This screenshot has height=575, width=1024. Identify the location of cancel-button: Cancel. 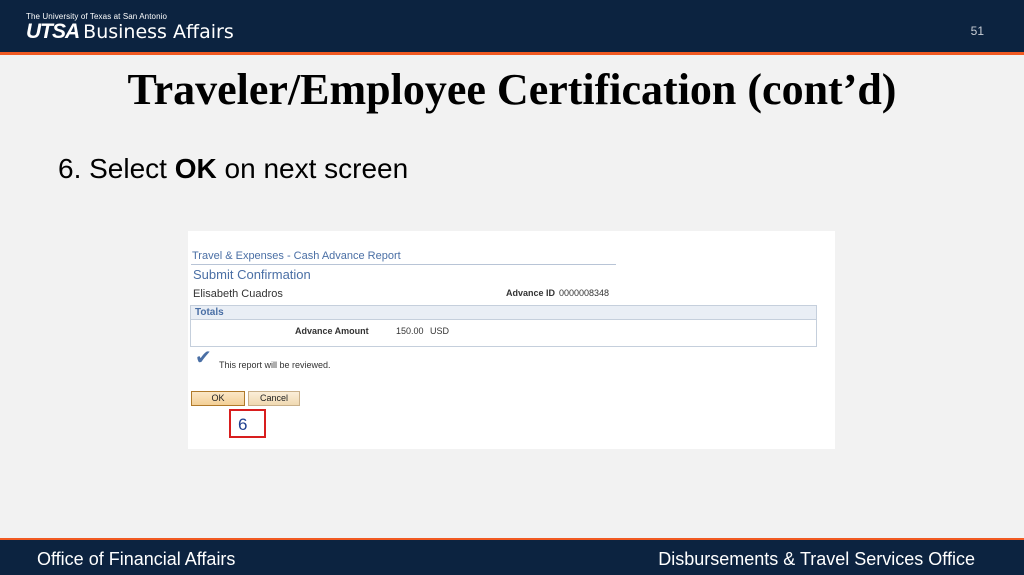
(274, 398).